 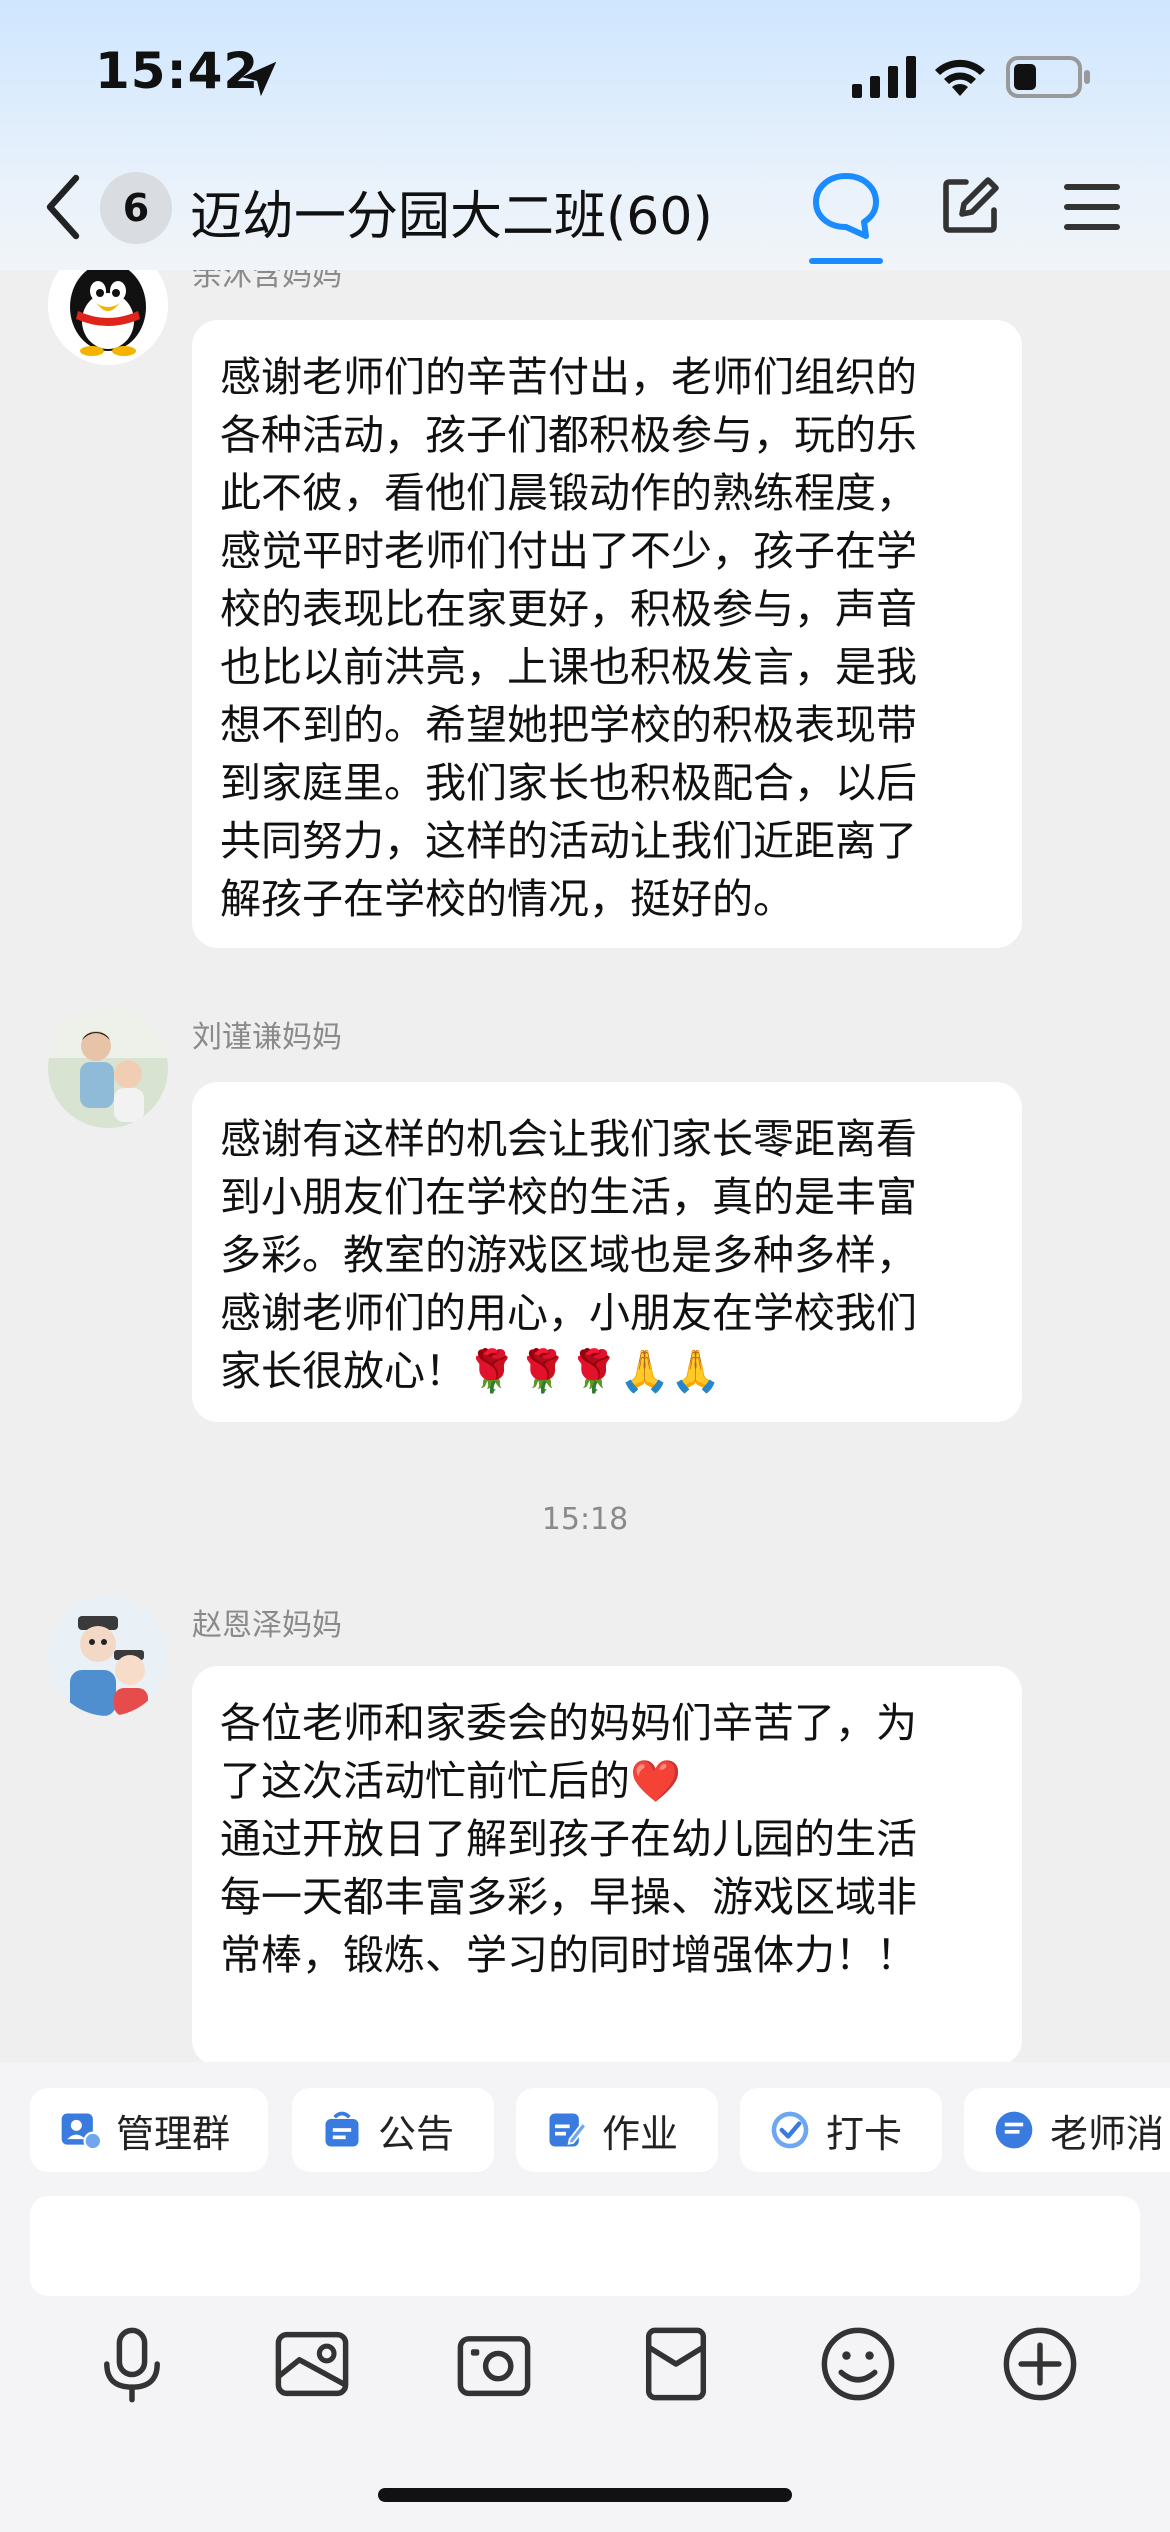 What do you see at coordinates (132, 2364) in the screenshot?
I see `microphone-icon` at bounding box center [132, 2364].